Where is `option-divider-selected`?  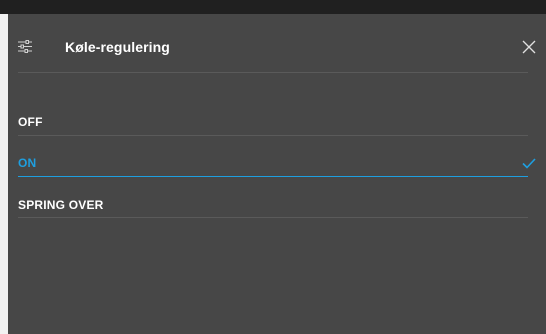 option-divider-selected is located at coordinates (273, 176).